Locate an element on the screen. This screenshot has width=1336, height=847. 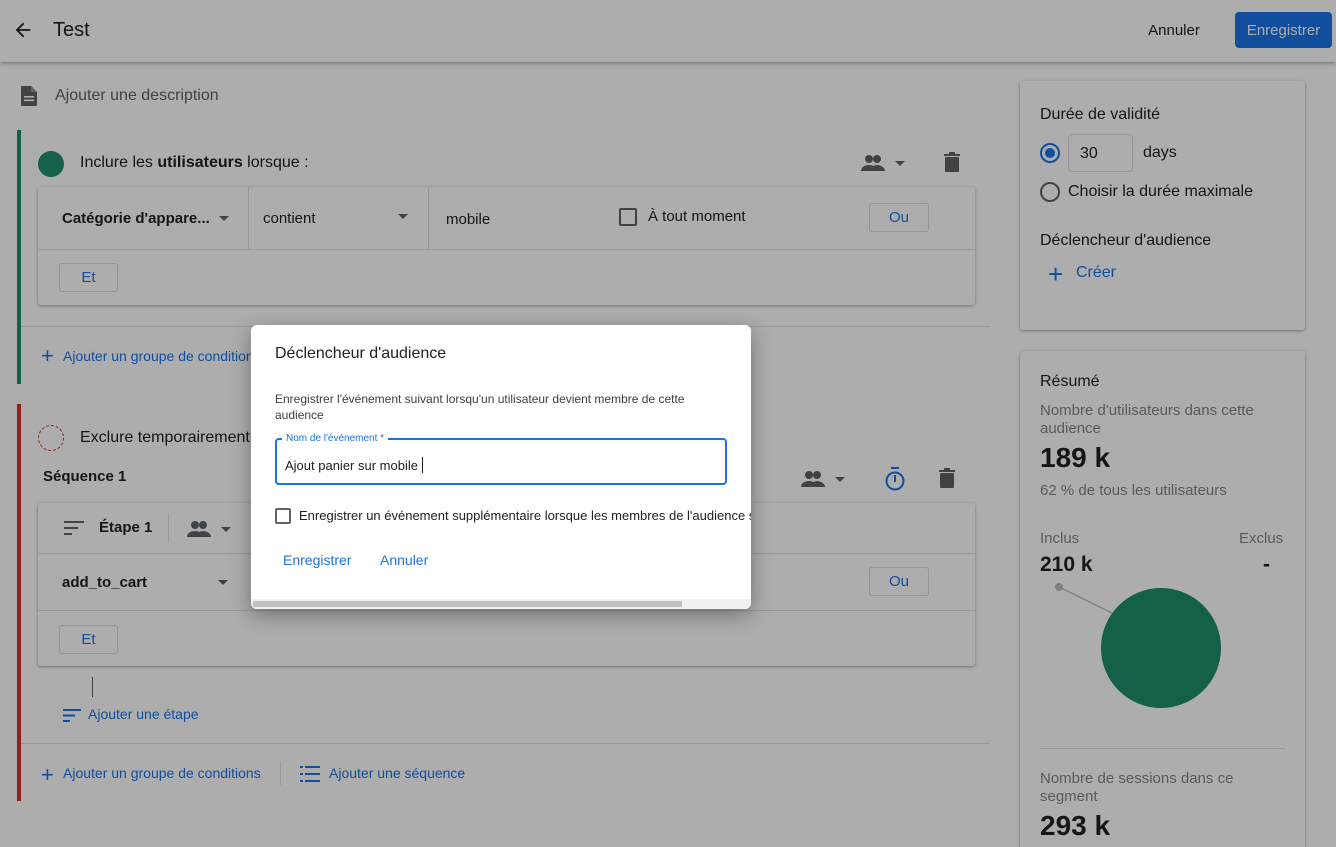
dialog-save-button: Enregistrer is located at coordinates (317, 560).